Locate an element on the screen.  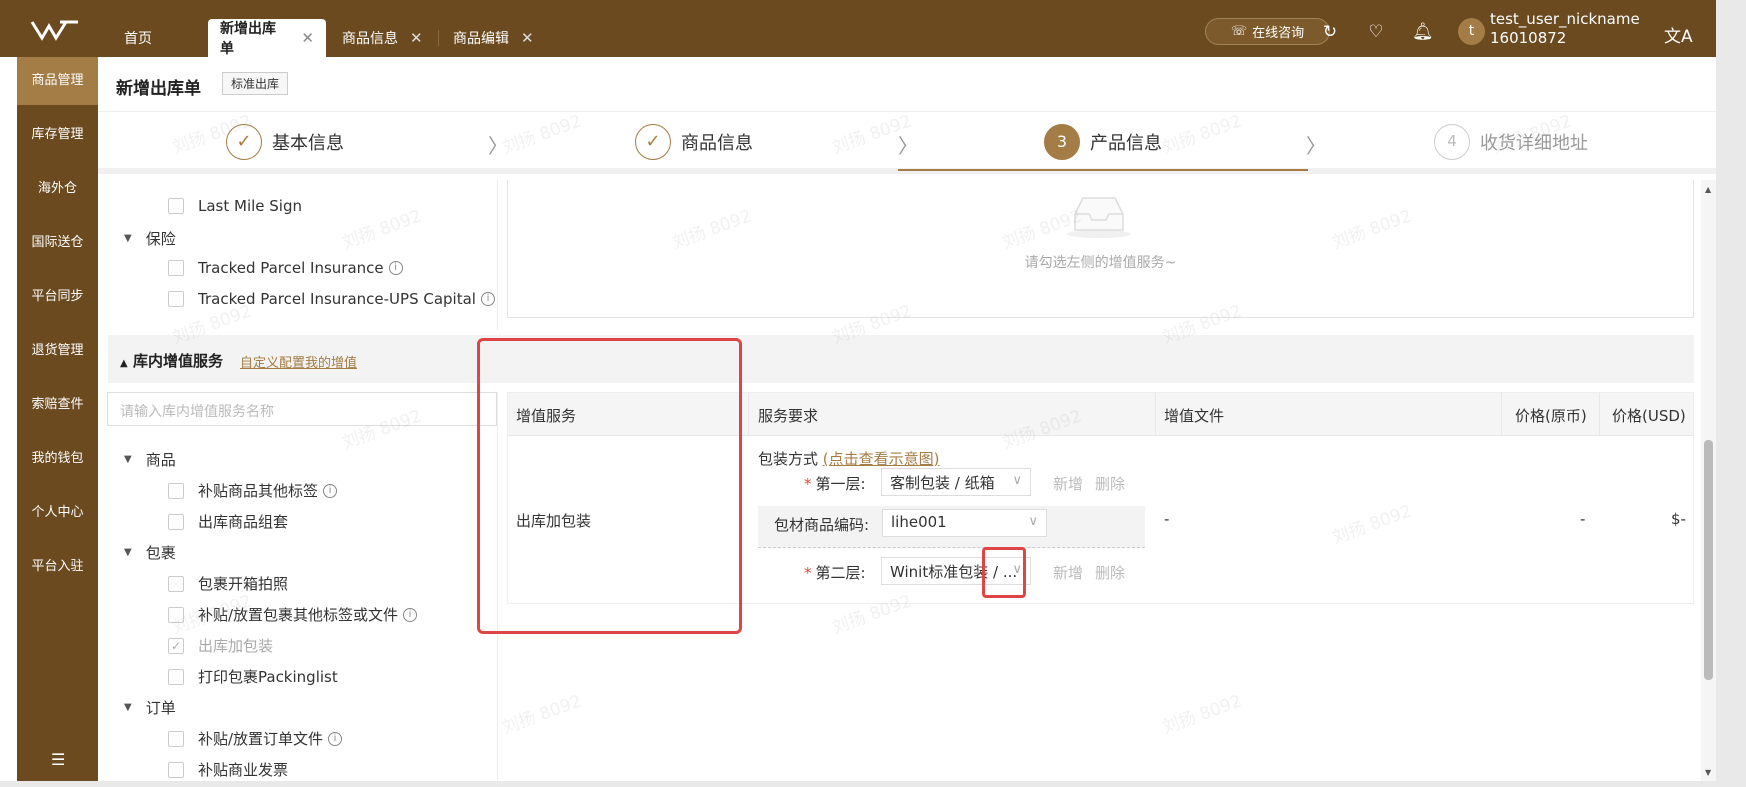
option-outbound-packaging: ✓ 出库加包装 is located at coordinates (220, 645).